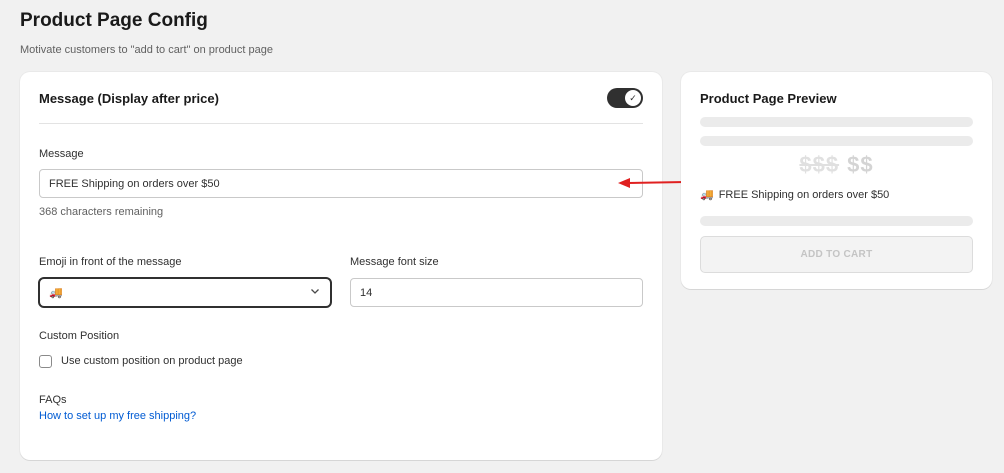 This screenshot has height=473, width=1004. Describe the element at coordinates (836, 254) in the screenshot. I see `add-to-cart-button: ADD TO CART` at that location.